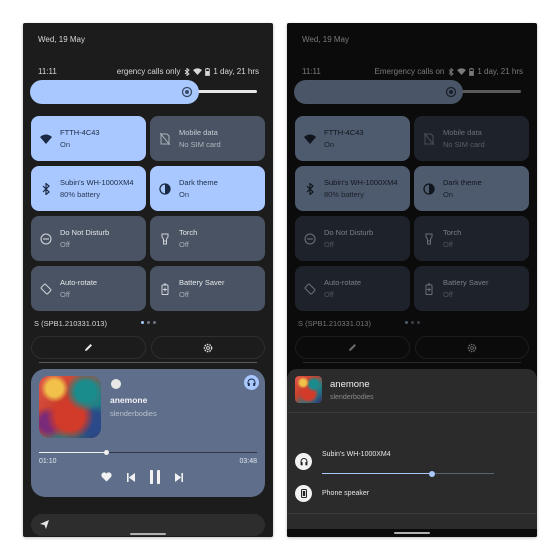 Image resolution: width=560 pixels, height=560 pixels. Describe the element at coordinates (429, 189) in the screenshot. I see `dark-theme-icon` at that location.